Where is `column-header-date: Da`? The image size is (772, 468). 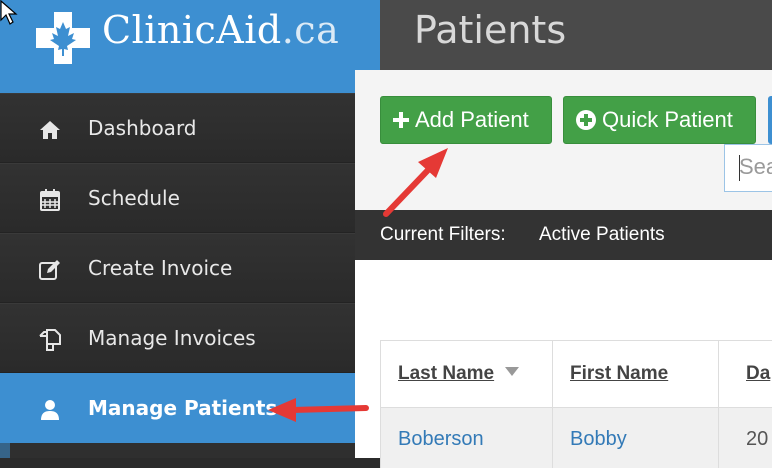 column-header-date: Da is located at coordinates (758, 374).